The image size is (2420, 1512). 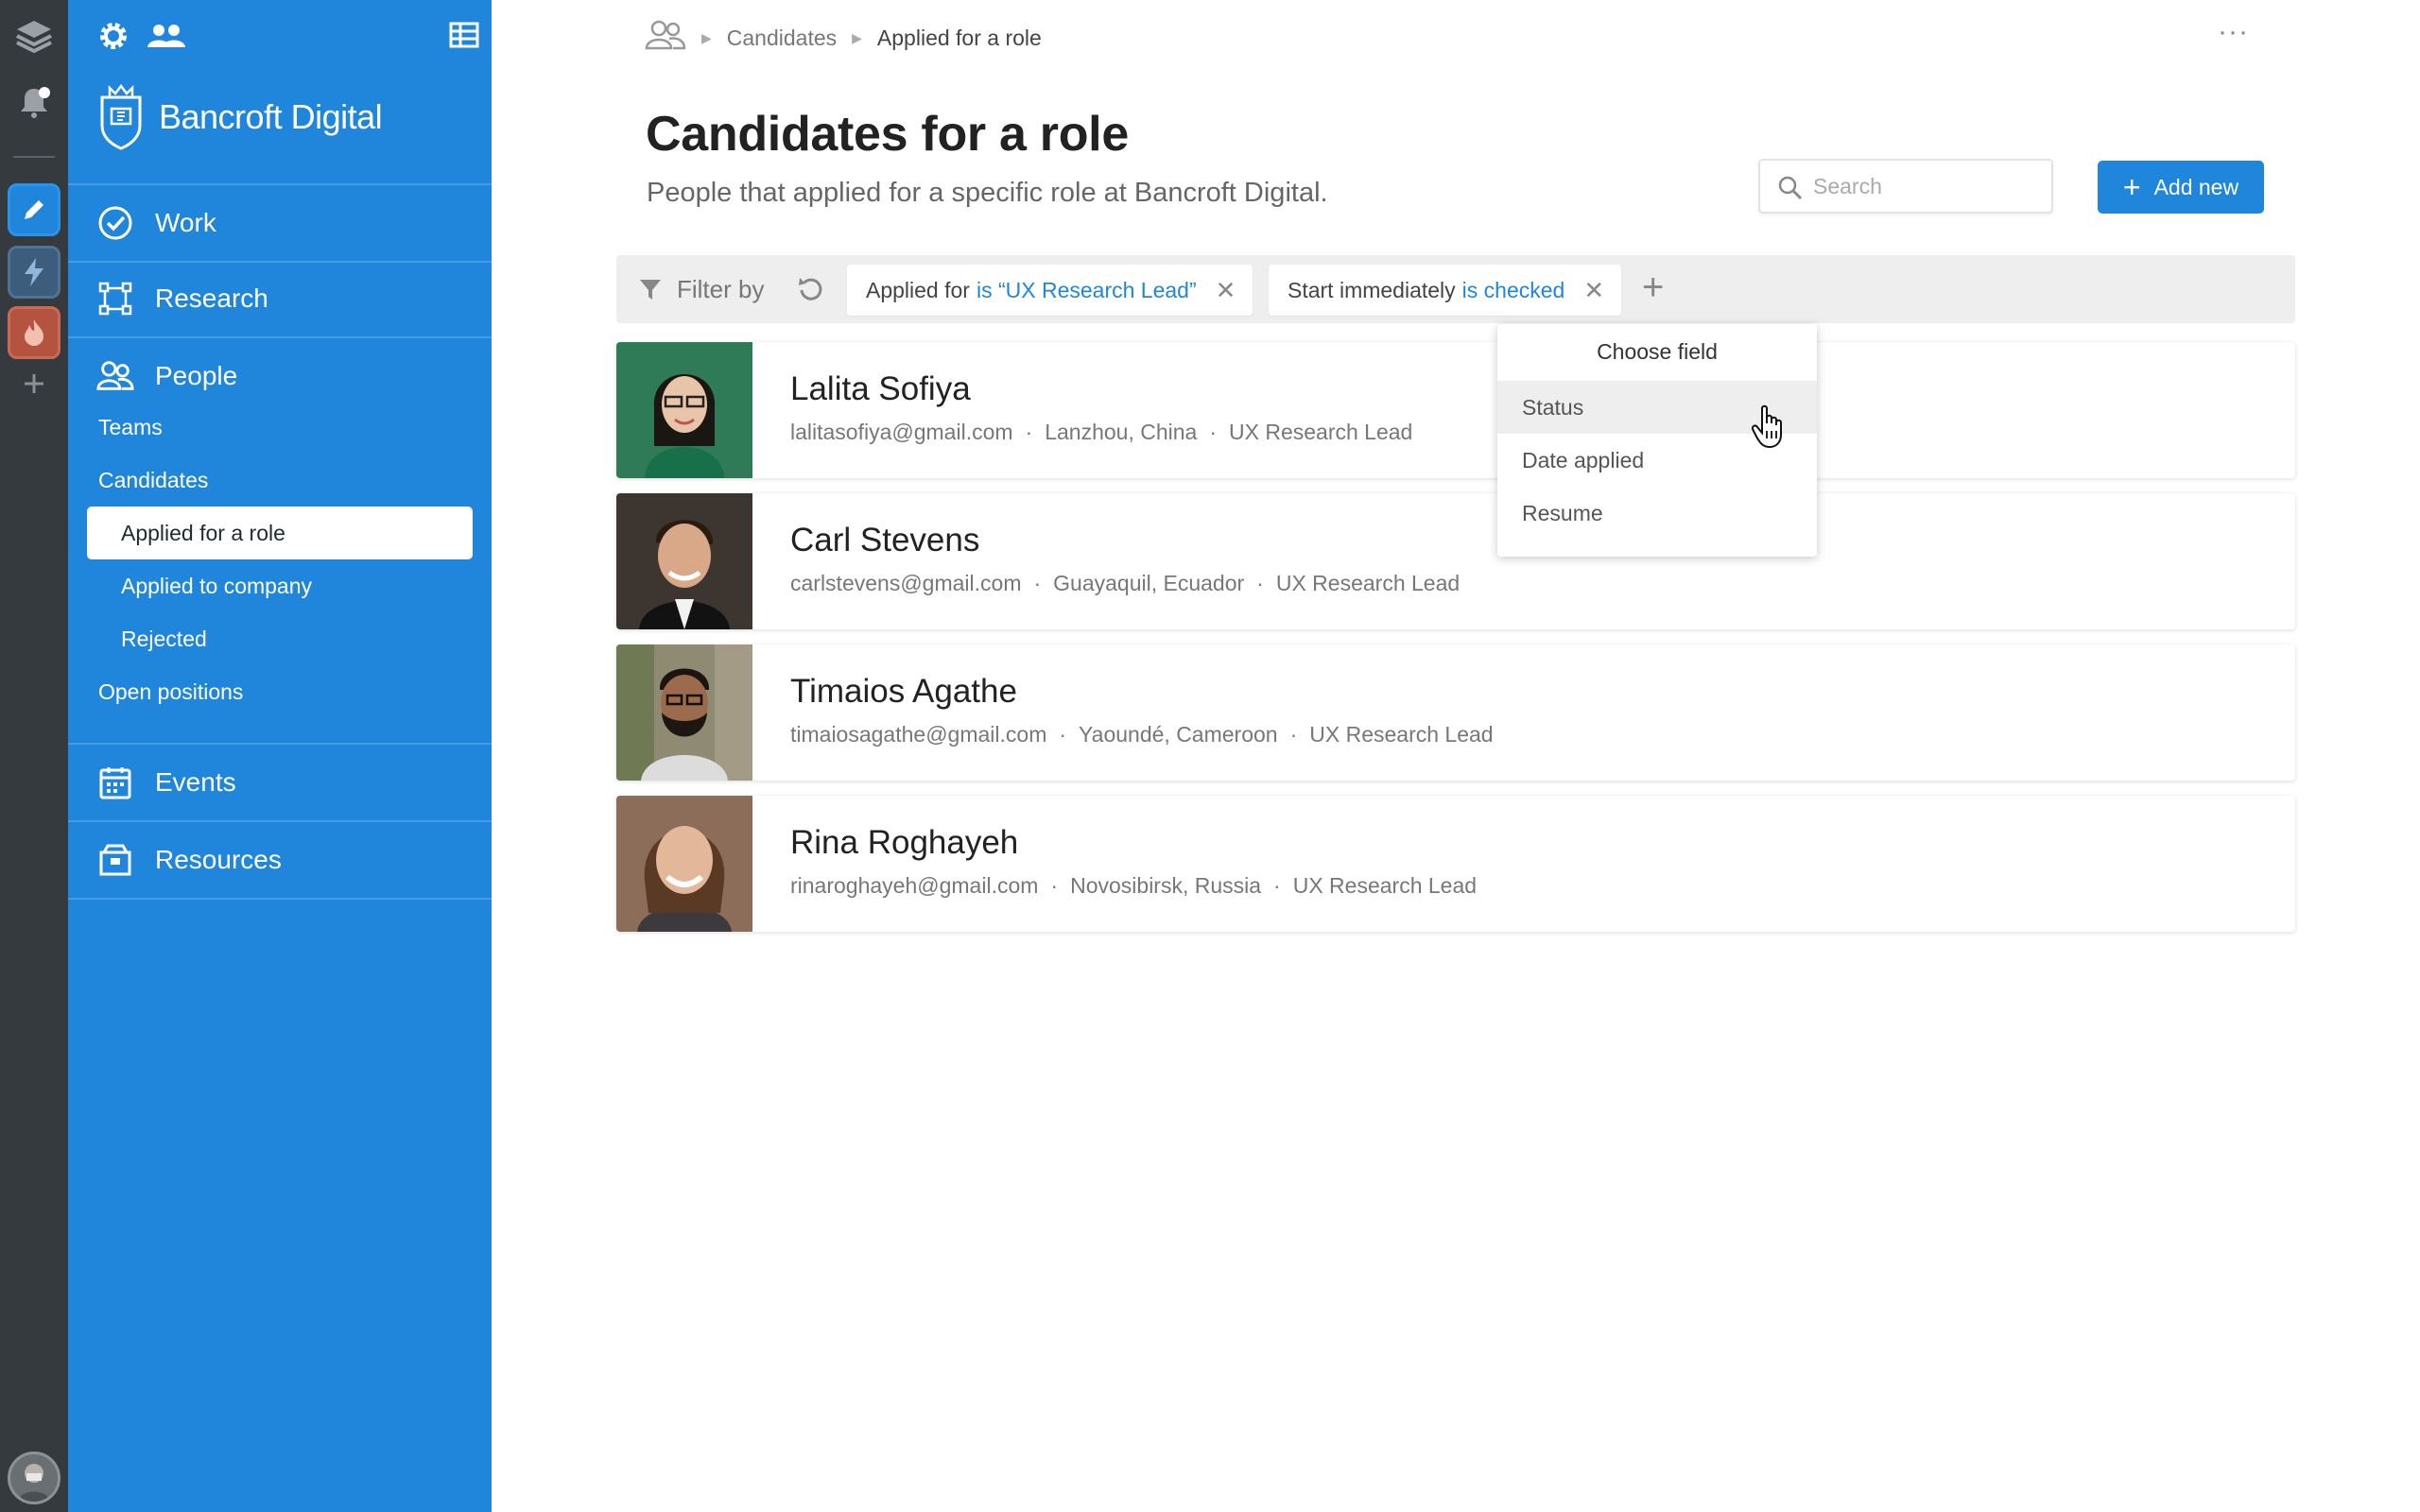 What do you see at coordinates (918, 734) in the screenshot?
I see `candidate-email: timaiosagathe@gmail.com` at bounding box center [918, 734].